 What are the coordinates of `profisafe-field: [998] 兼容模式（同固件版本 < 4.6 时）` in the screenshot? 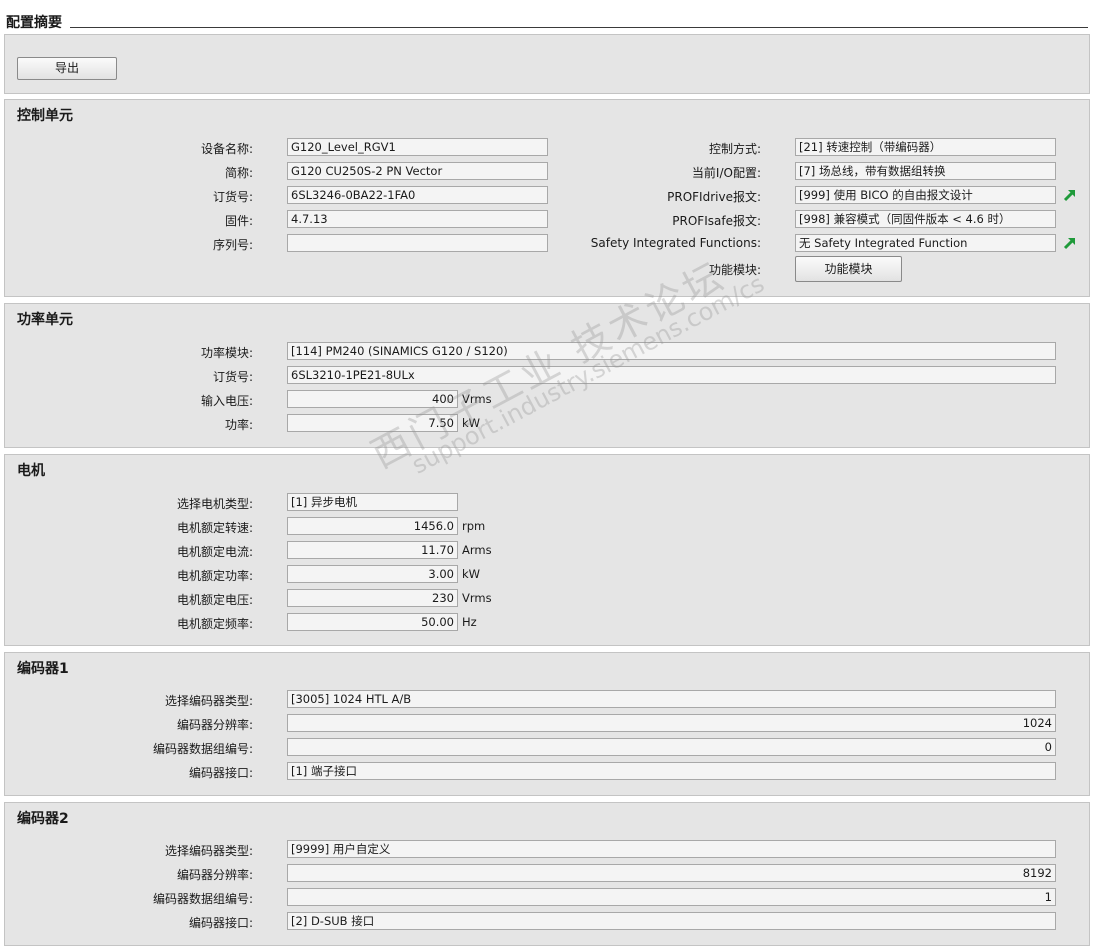 It's located at (925, 219).